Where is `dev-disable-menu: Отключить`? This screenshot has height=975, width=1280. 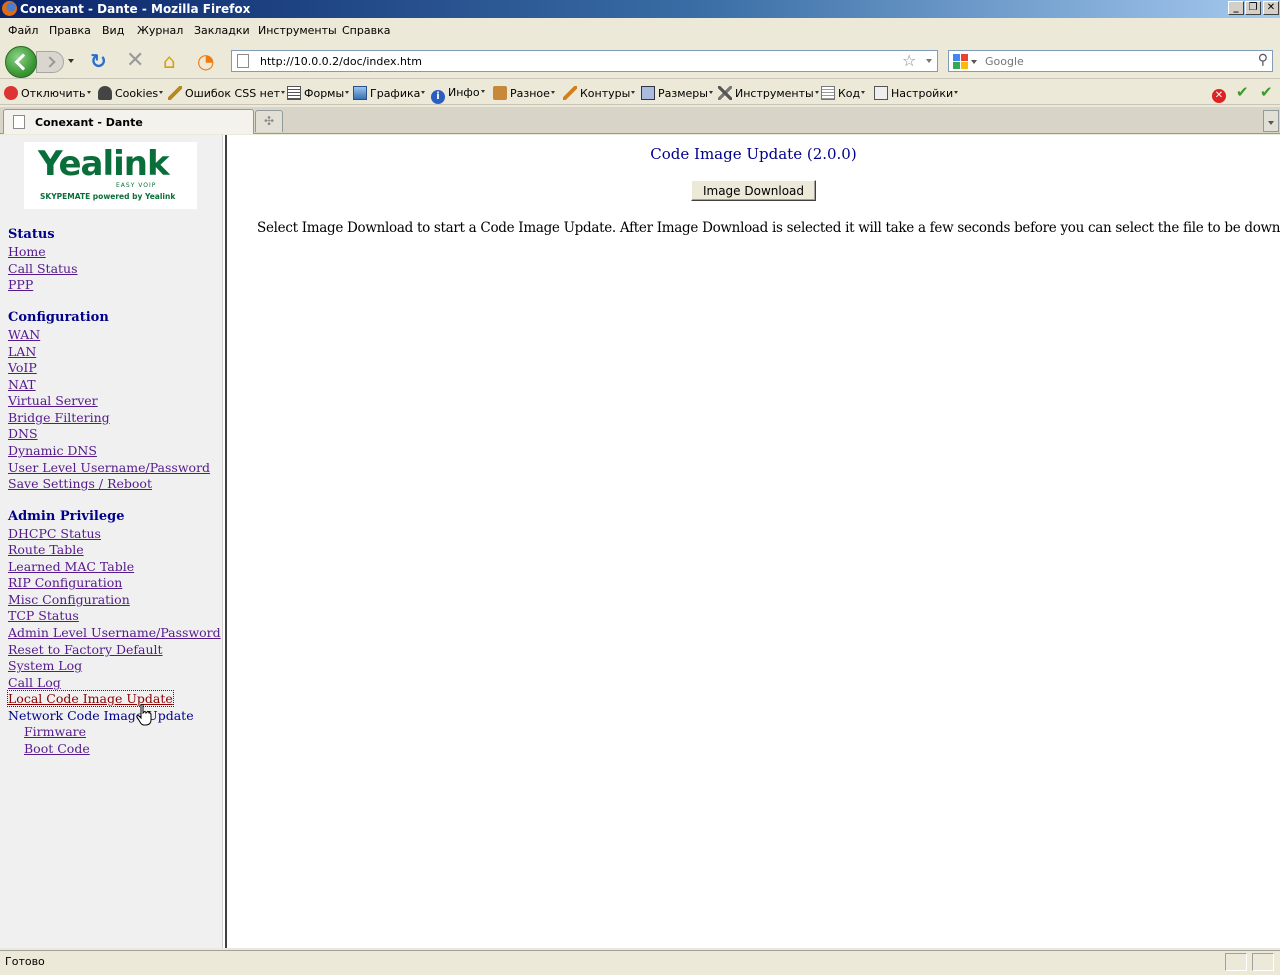
dev-disable-menu: Отключить is located at coordinates (47, 93).